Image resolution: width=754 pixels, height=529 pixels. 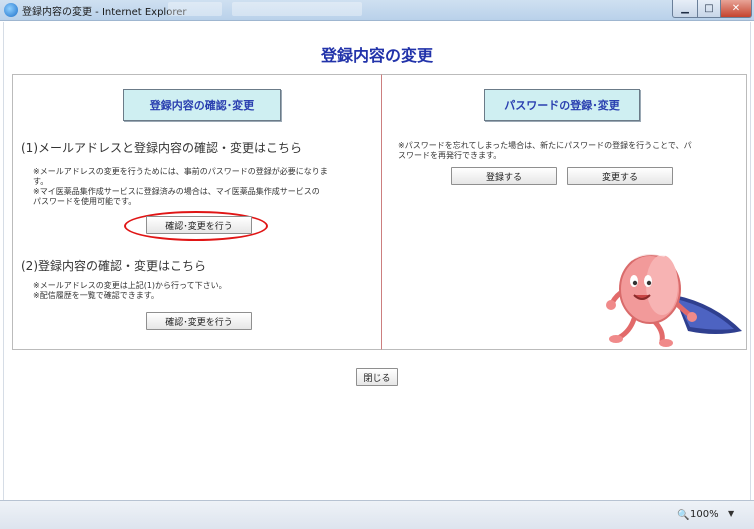 I want to click on maximize-button: □, so click(x=709, y=9).